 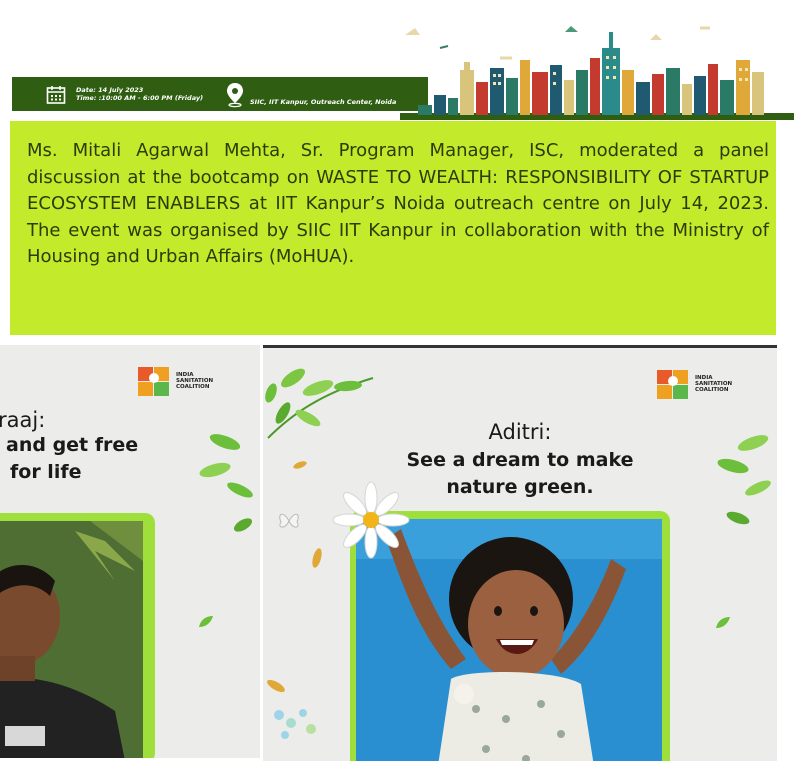 What do you see at coordinates (110, 90) in the screenshot?
I see `event-date: Date: 14 July 2023` at bounding box center [110, 90].